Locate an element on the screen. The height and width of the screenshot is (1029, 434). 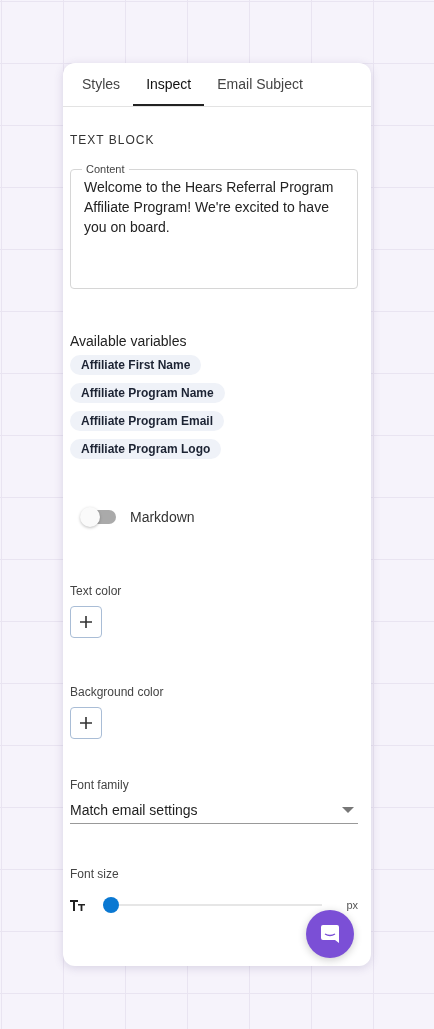
slider-thumb is located at coordinates (111, 905).